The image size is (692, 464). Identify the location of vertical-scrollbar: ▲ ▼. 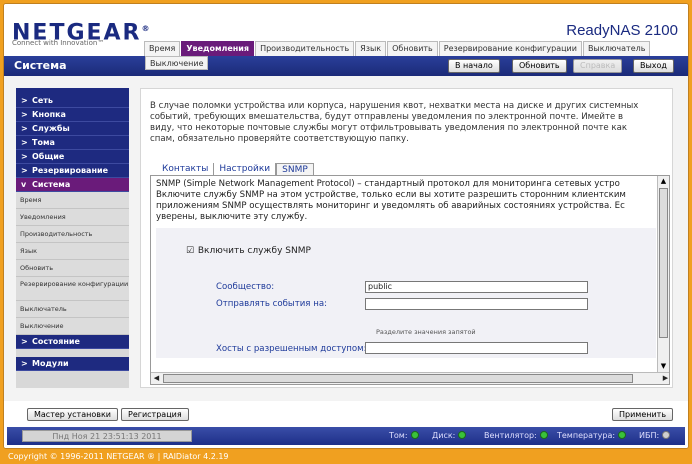
(663, 274).